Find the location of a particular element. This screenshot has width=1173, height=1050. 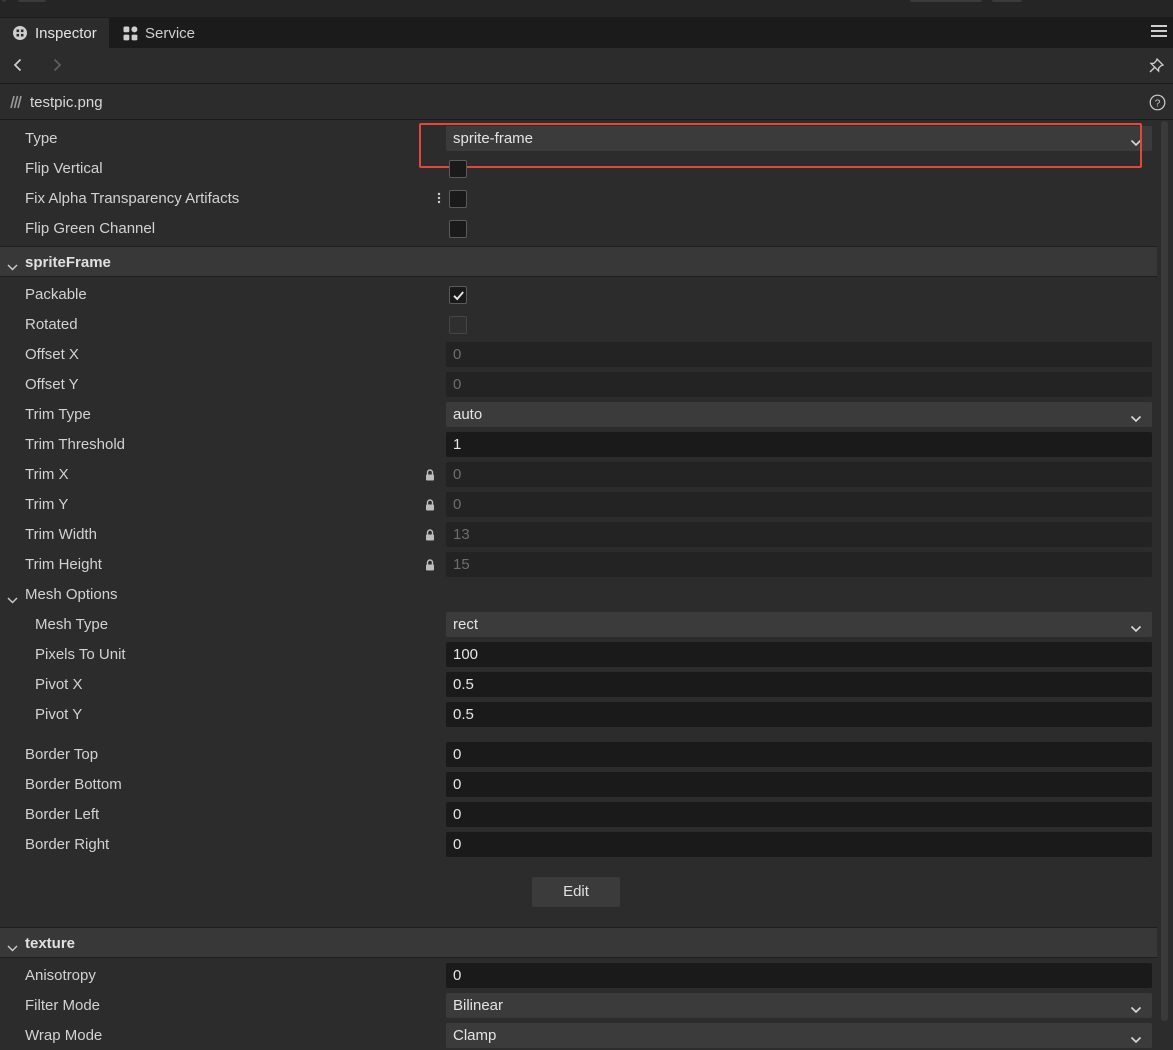

more-options-icon is located at coordinates (439, 200).